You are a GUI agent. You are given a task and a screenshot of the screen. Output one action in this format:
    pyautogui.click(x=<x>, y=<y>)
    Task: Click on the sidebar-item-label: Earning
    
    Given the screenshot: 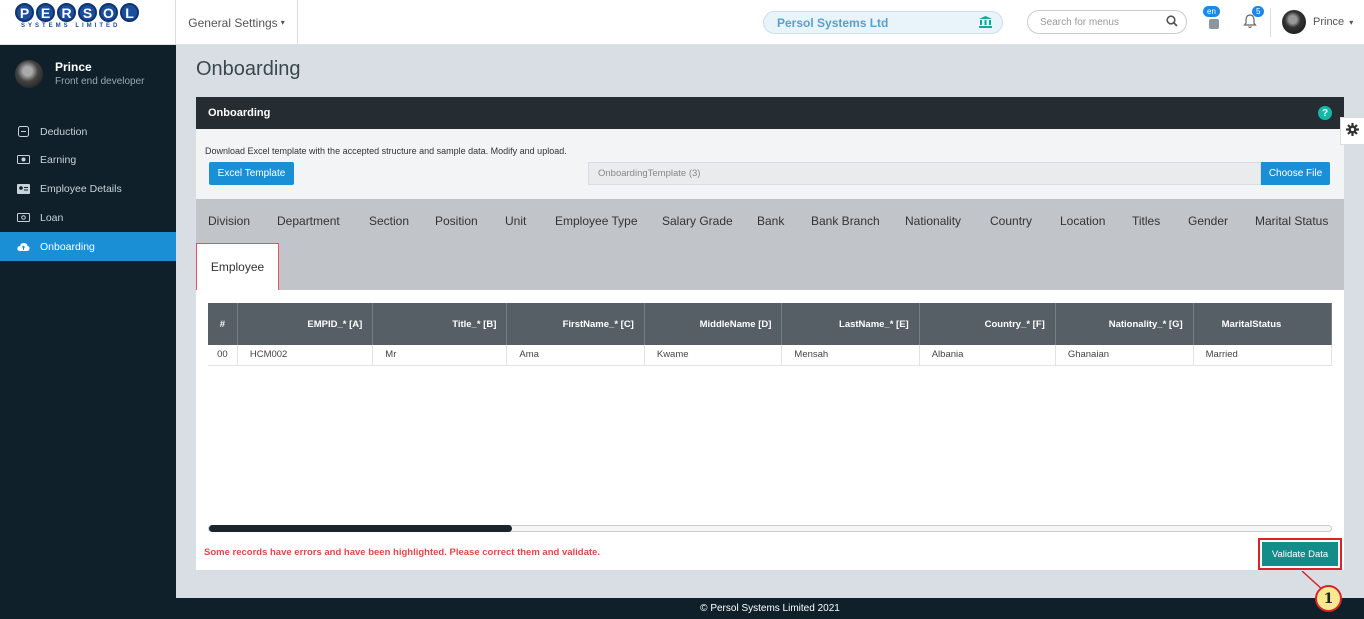 What is the action you would take?
    pyautogui.click(x=58, y=159)
    